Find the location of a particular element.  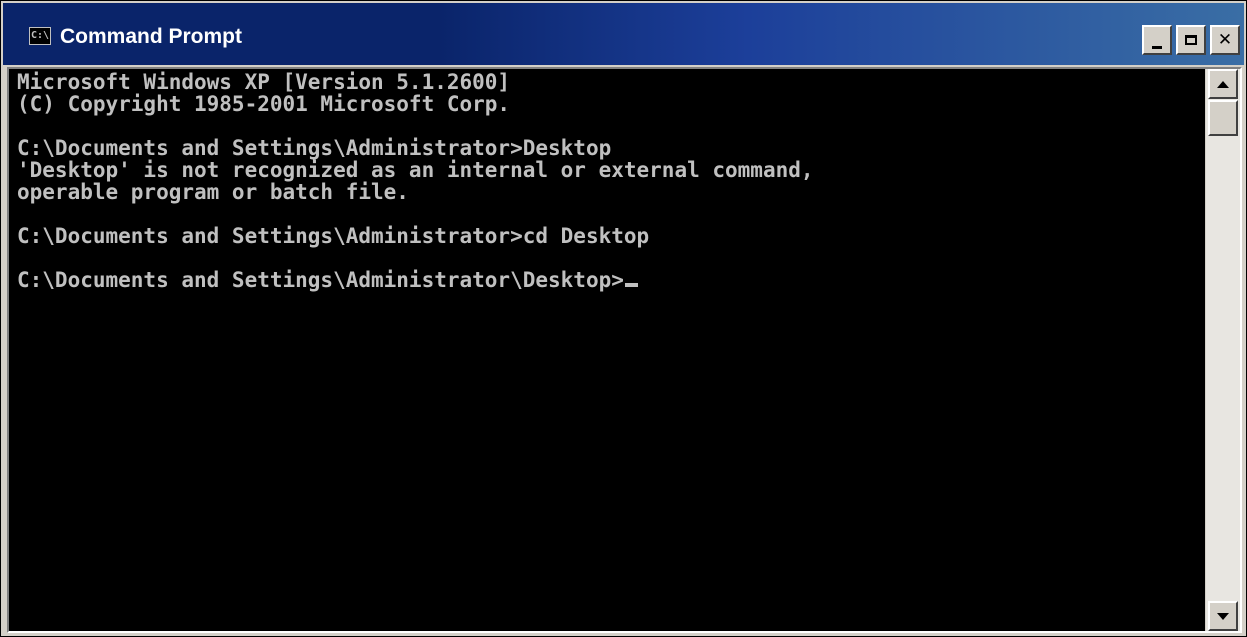

console-app-icon-text: C:\ is located at coordinates (40, 35).